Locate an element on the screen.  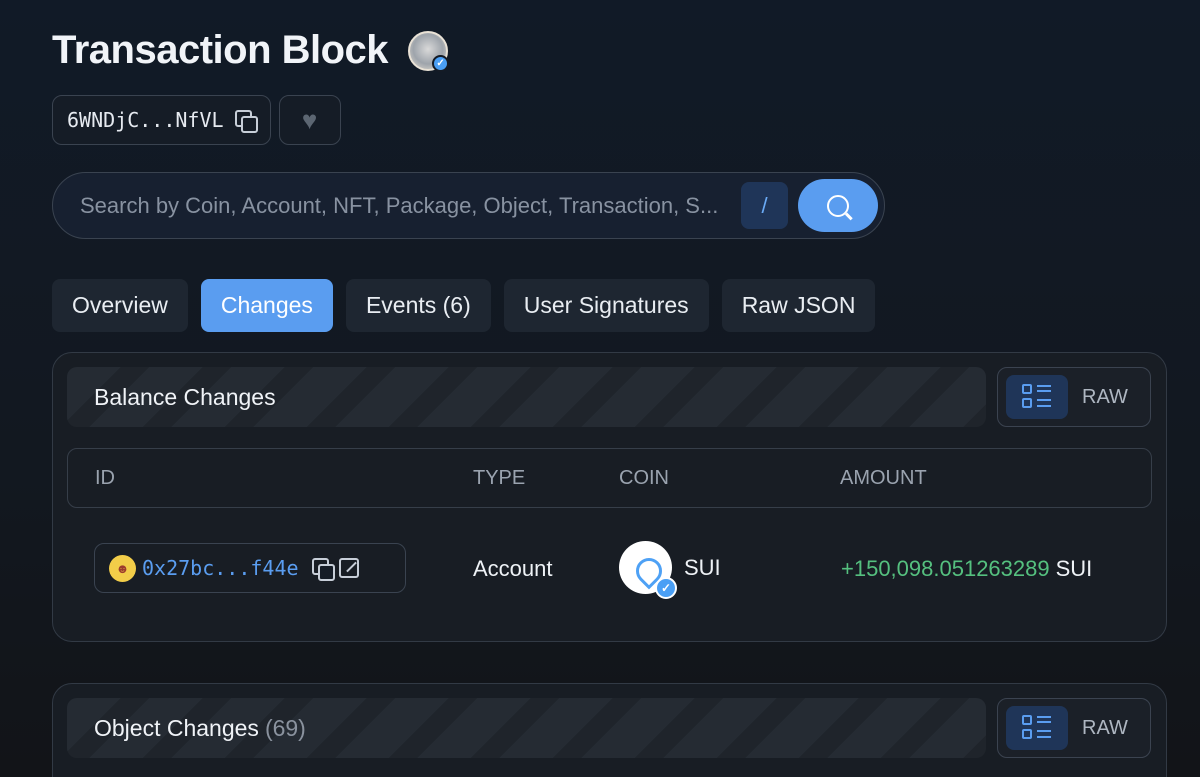
object-changes-panel: Object Changes (69) RAW is located at coordinates (609, 730).